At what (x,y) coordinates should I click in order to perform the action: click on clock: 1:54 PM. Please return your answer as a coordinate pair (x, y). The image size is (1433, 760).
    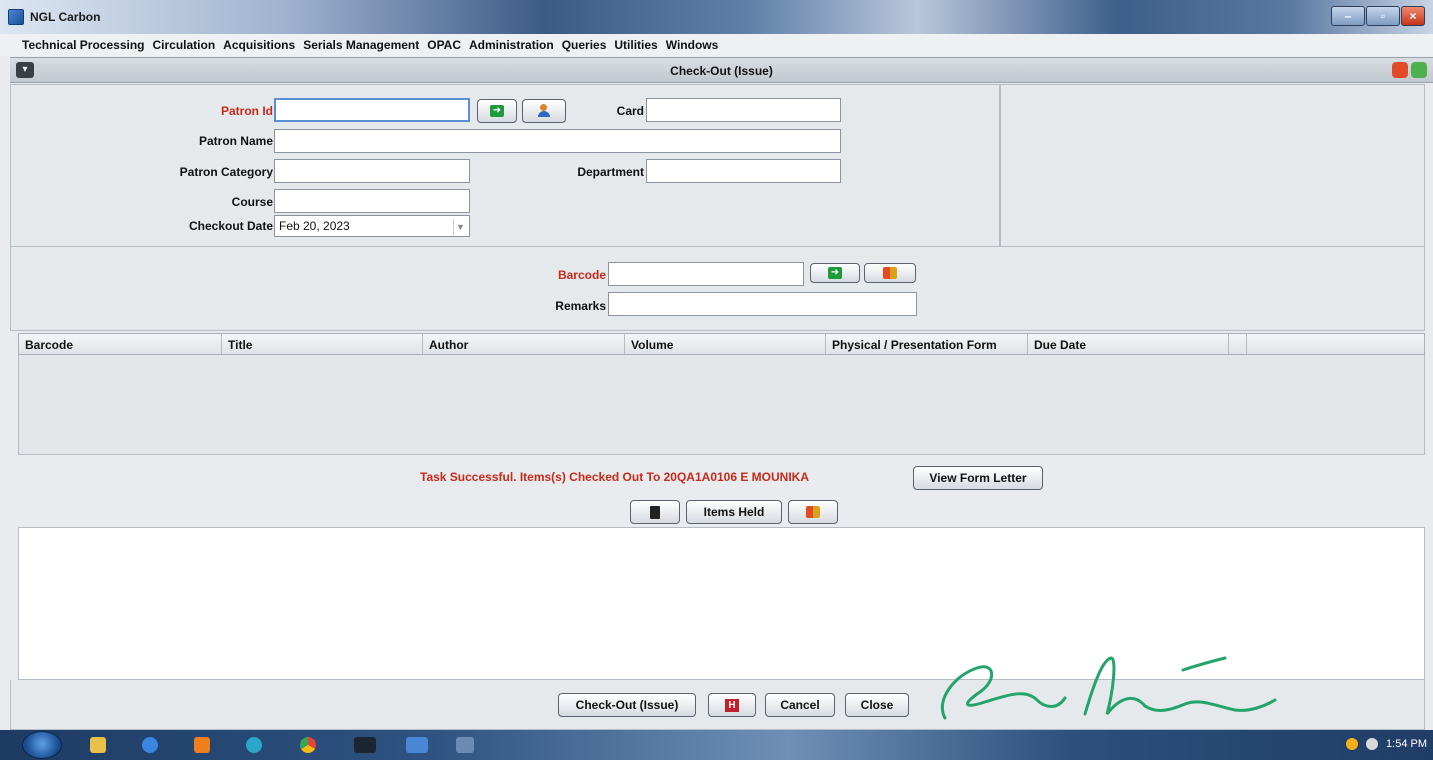
    Looking at the image, I should click on (1406, 744).